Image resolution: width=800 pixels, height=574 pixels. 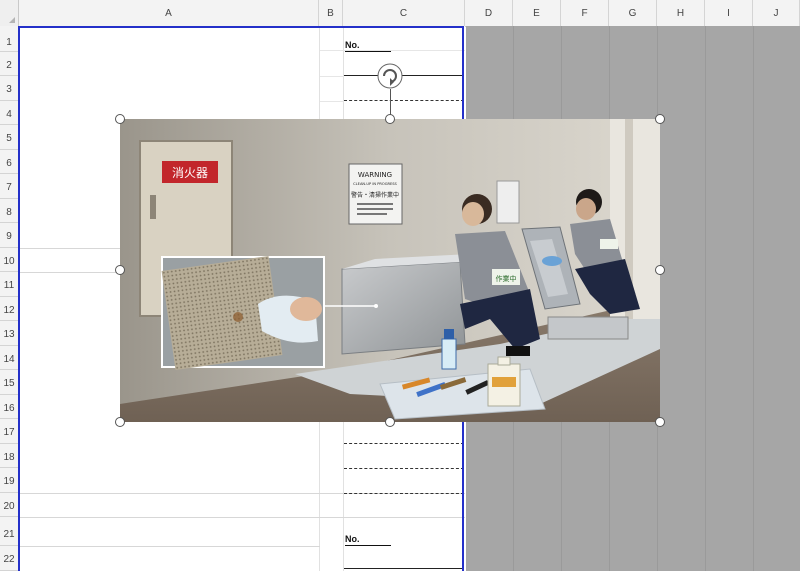 What do you see at coordinates (537, 13) in the screenshot?
I see `column-header-e: E` at bounding box center [537, 13].